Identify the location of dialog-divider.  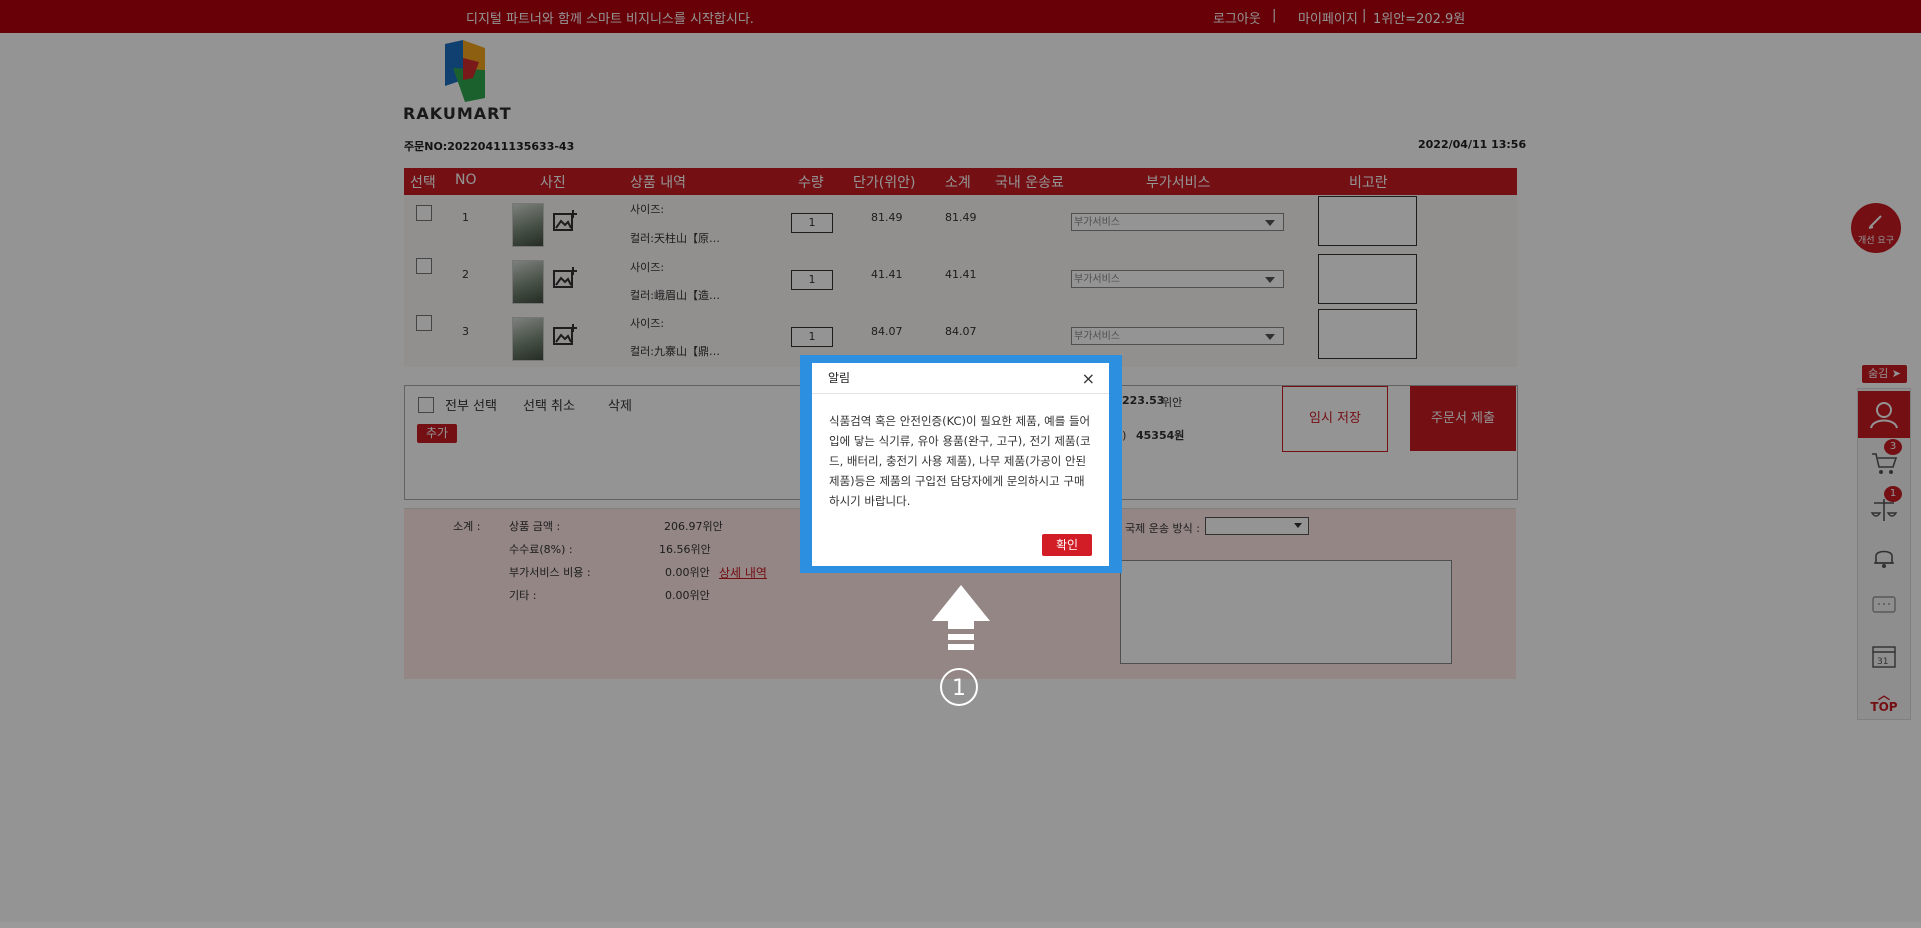
(960, 393).